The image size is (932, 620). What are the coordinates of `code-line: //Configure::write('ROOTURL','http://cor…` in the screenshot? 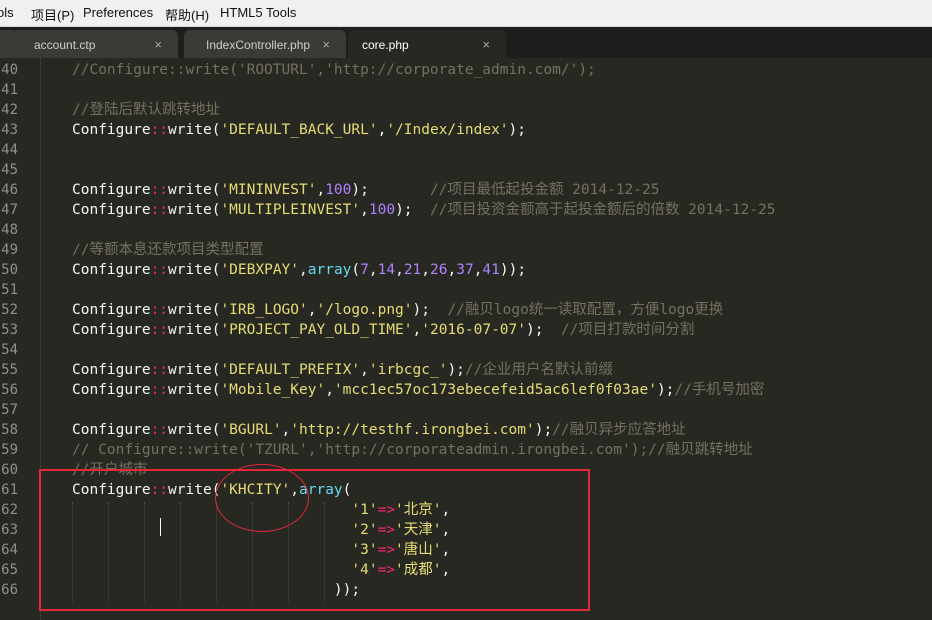 It's located at (334, 70).